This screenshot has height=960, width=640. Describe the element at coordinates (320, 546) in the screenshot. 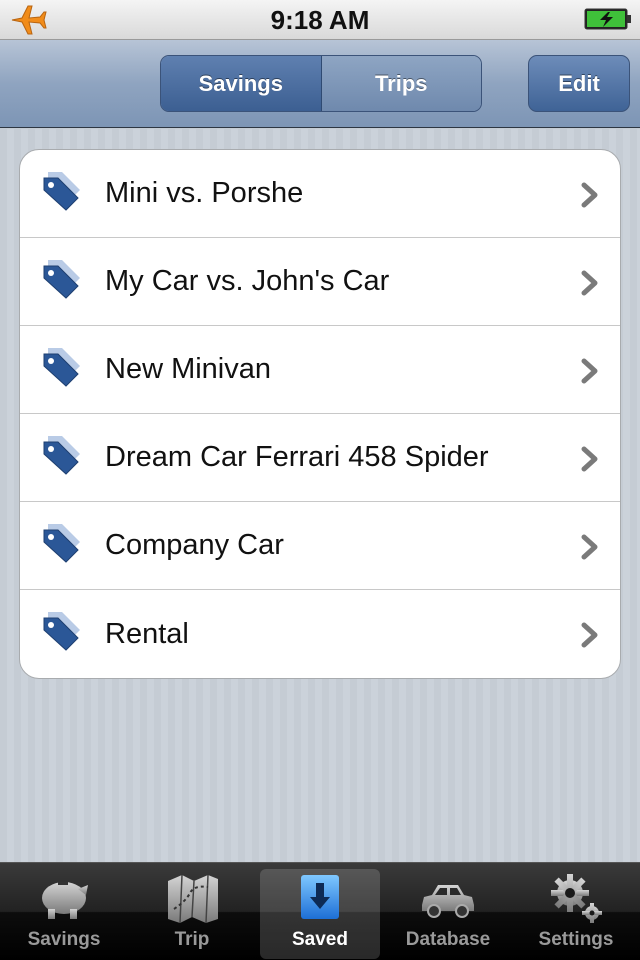

I see `list-item: Company Car` at that location.